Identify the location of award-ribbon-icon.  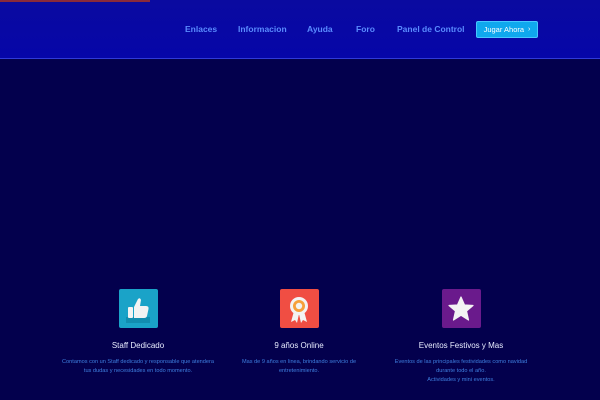
(299, 308).